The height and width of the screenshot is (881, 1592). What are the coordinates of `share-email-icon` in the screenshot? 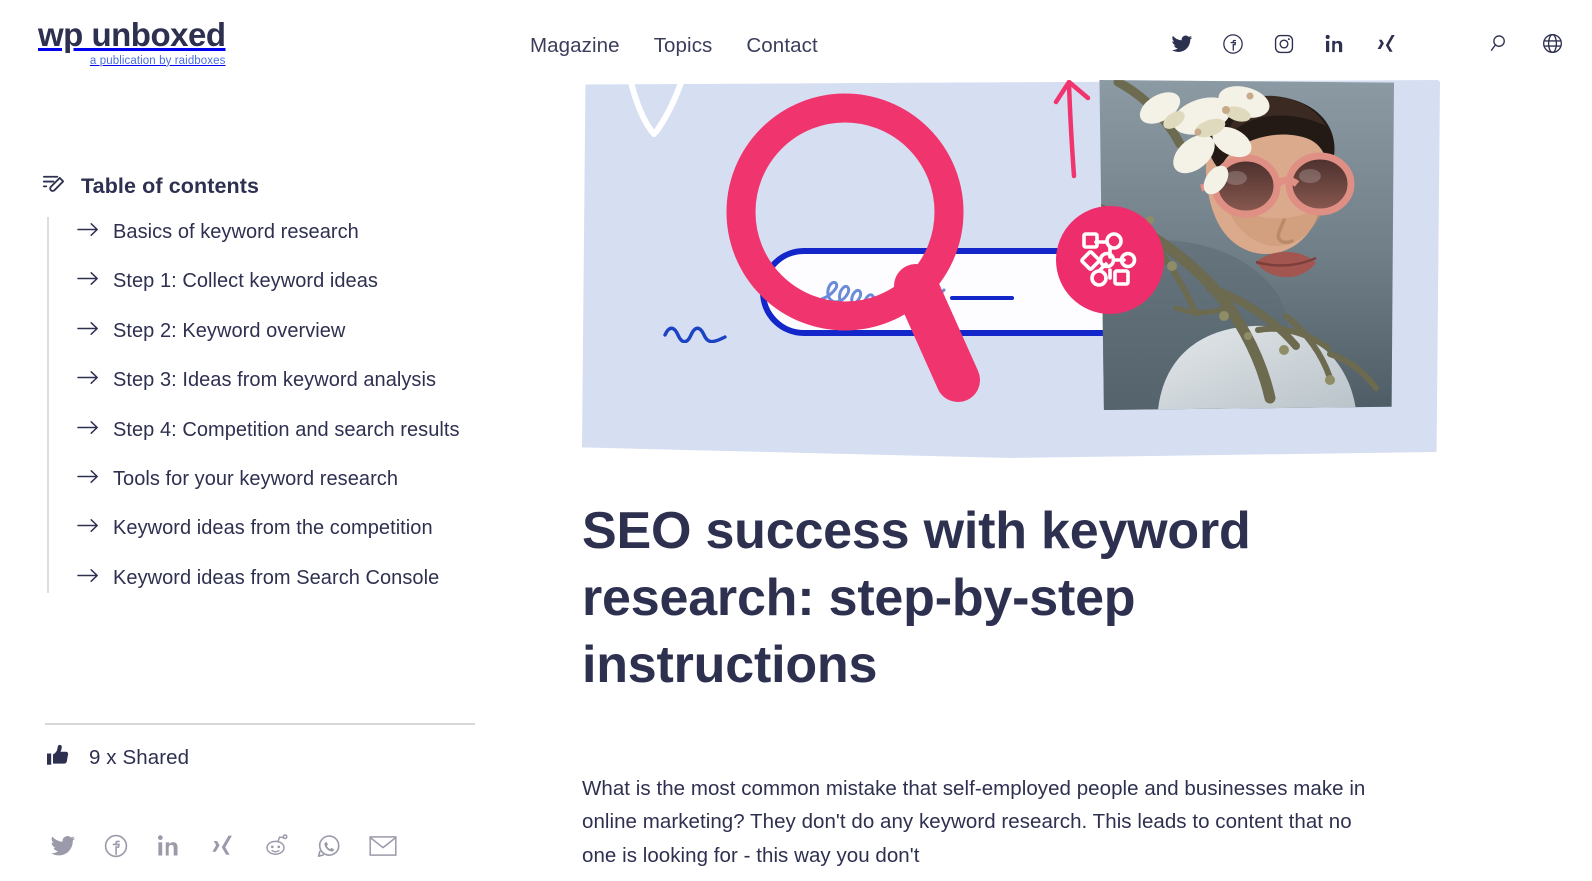 It's located at (383, 846).